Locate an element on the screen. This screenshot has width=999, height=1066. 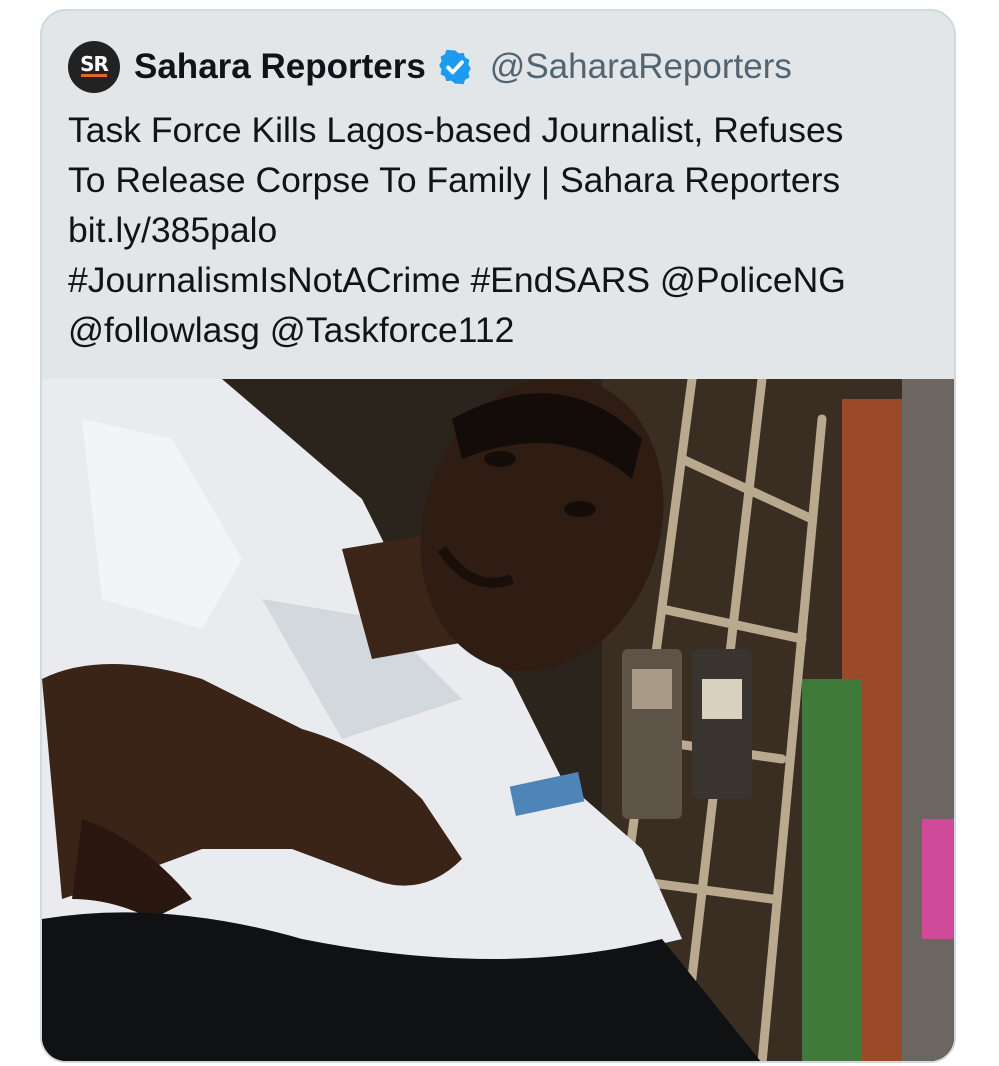
tweet-header: SR Sahara Reporters @SaharaReporters is located at coordinates (430, 67).